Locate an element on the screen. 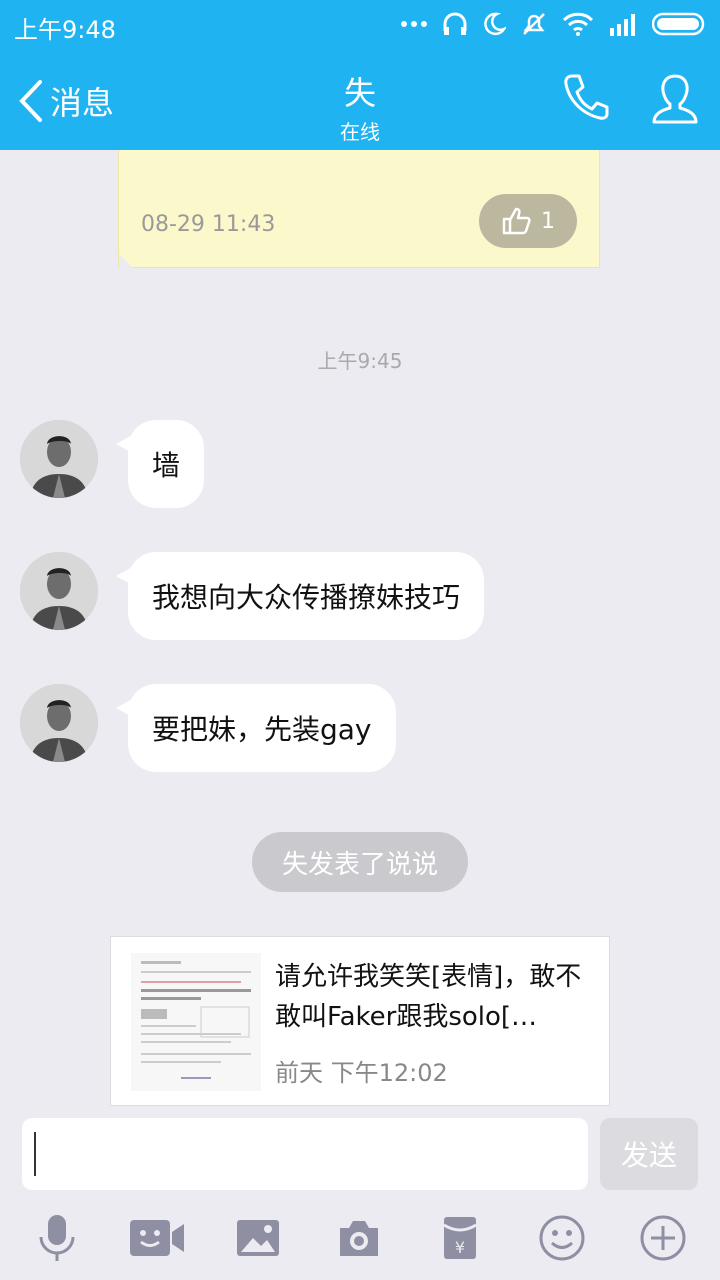  message-text: 我想向大众传播撩妹技巧 is located at coordinates (306, 597).